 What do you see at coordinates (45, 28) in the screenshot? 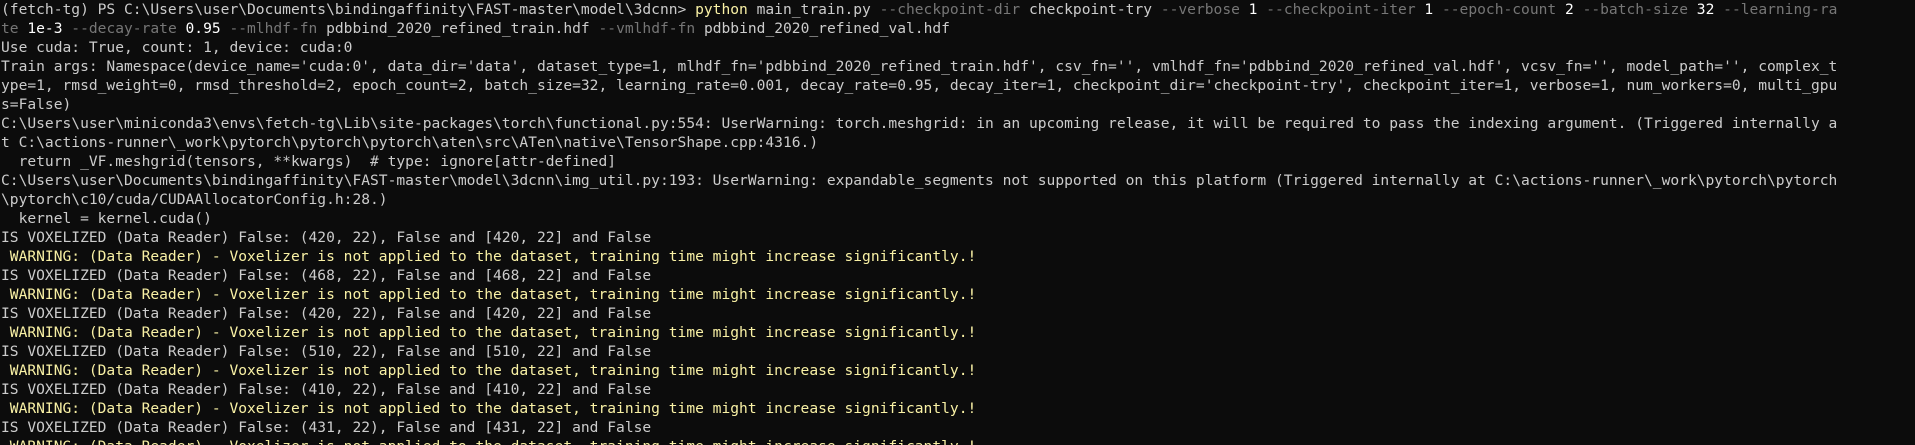
I see `arg-learning-rate: 1e-3` at bounding box center [45, 28].